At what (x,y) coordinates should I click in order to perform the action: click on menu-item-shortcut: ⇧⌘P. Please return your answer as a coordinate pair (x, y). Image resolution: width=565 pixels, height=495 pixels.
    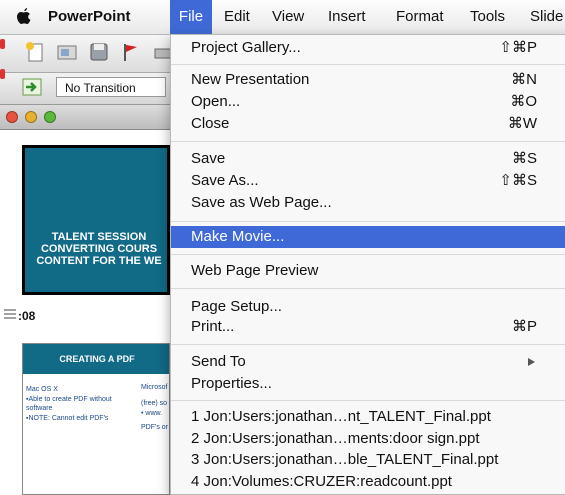
    Looking at the image, I should click on (518, 47).